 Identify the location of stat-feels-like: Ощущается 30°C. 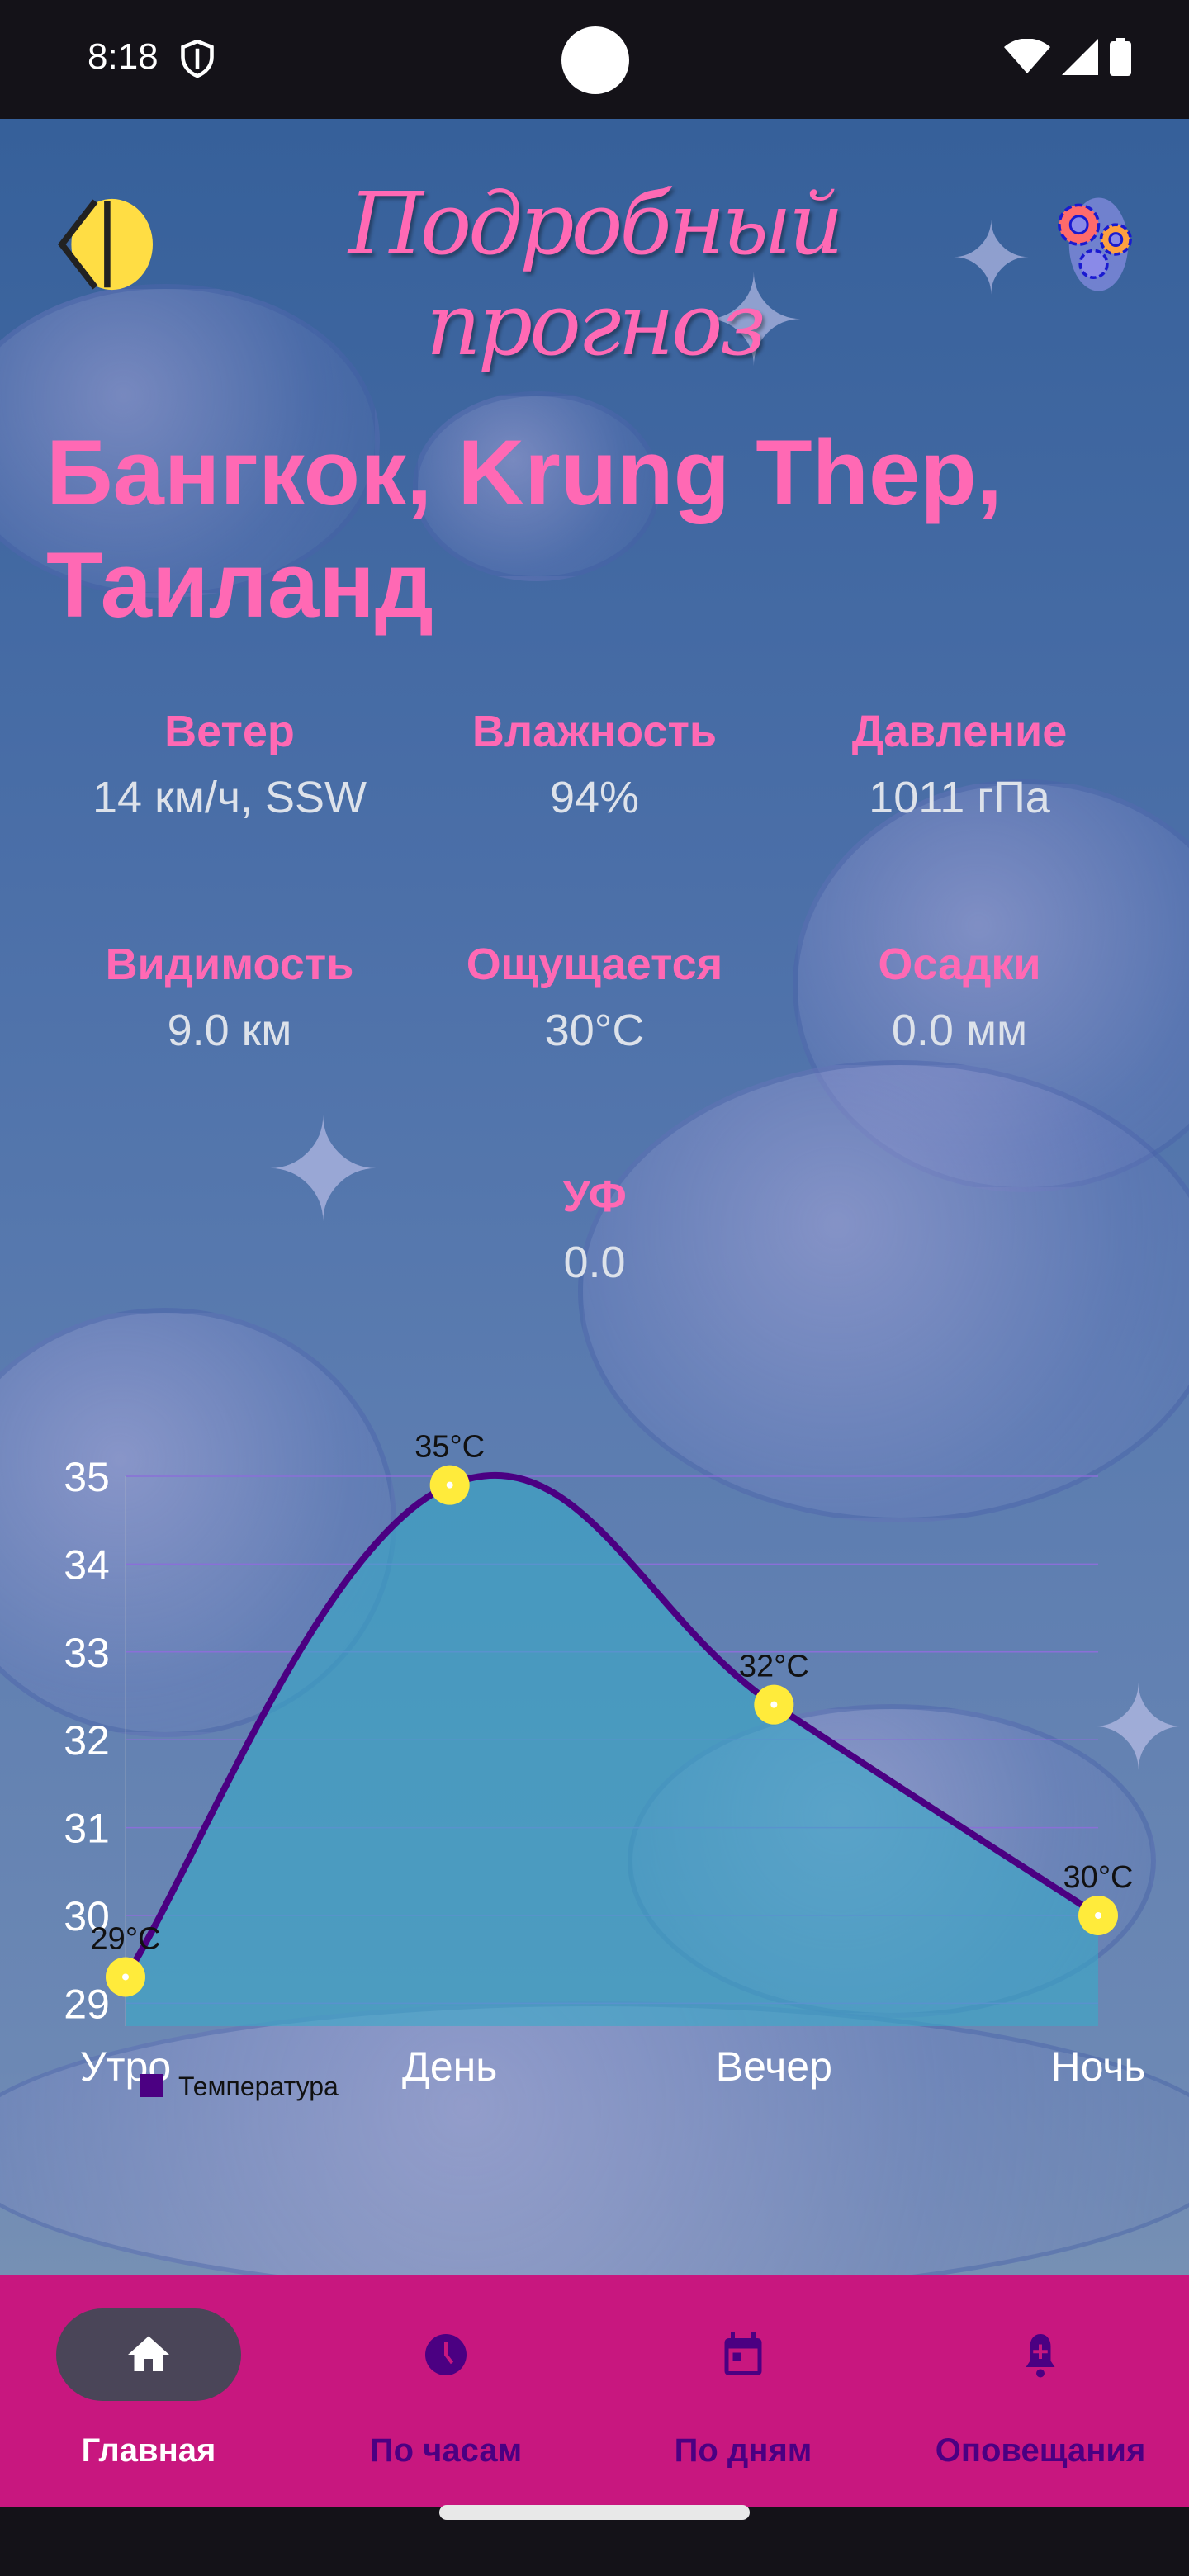
(594, 997).